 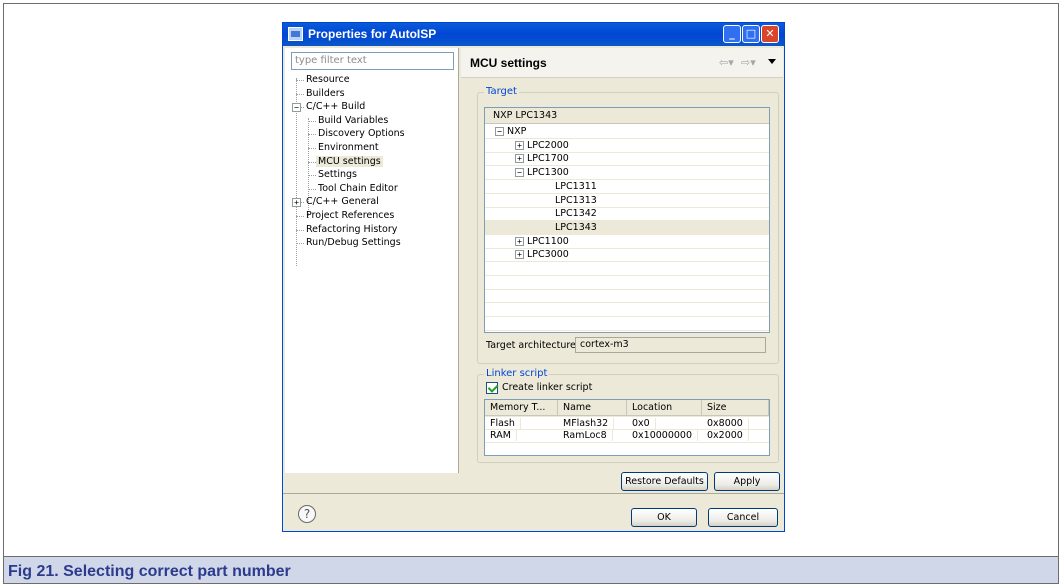 I want to click on target-tree-label: LPC1313, so click(x=576, y=200).